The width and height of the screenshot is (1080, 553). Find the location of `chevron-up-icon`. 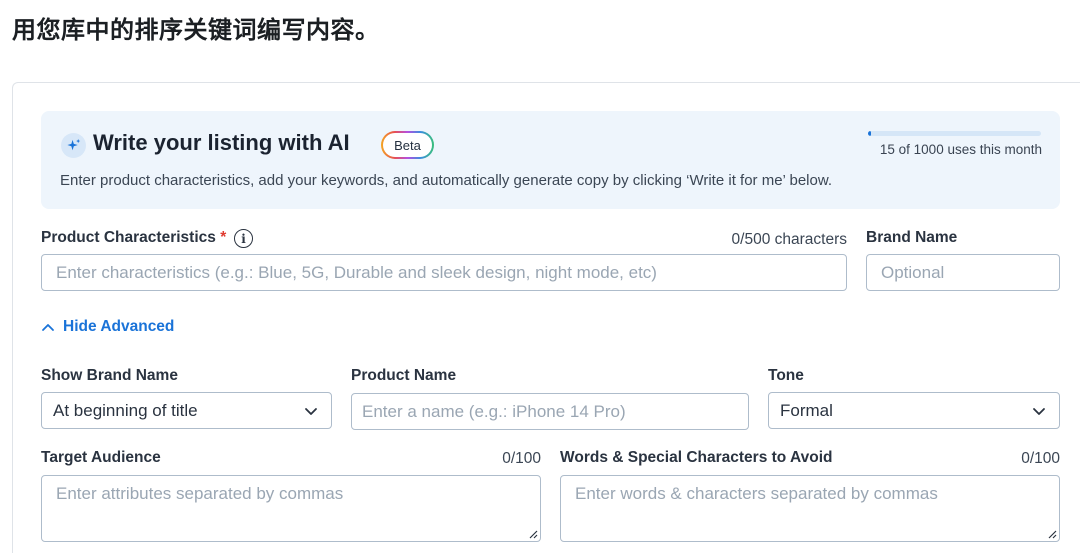

chevron-up-icon is located at coordinates (48, 327).